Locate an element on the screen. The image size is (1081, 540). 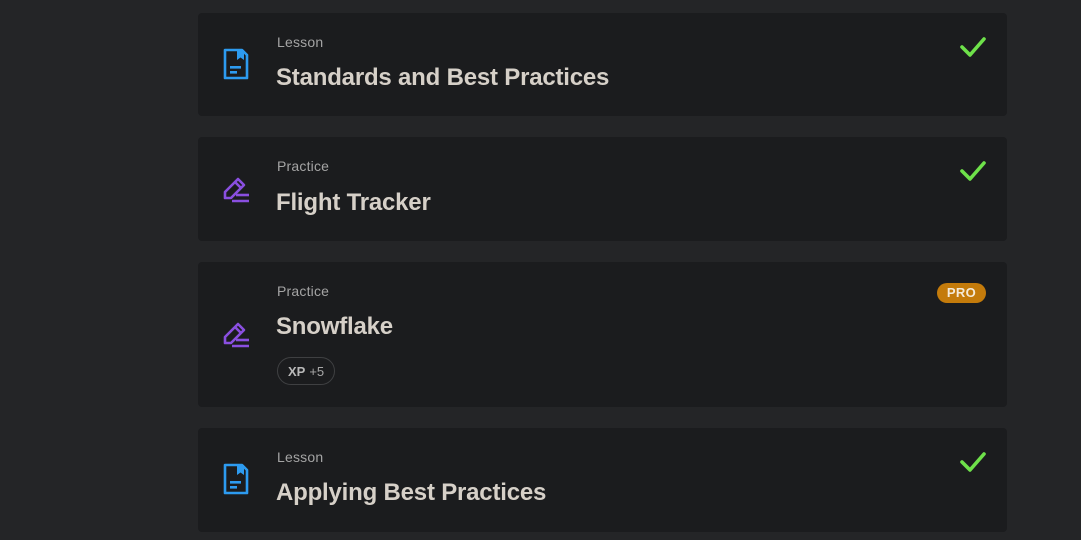
item-title: Standards and Best Practices is located at coordinates (443, 77).